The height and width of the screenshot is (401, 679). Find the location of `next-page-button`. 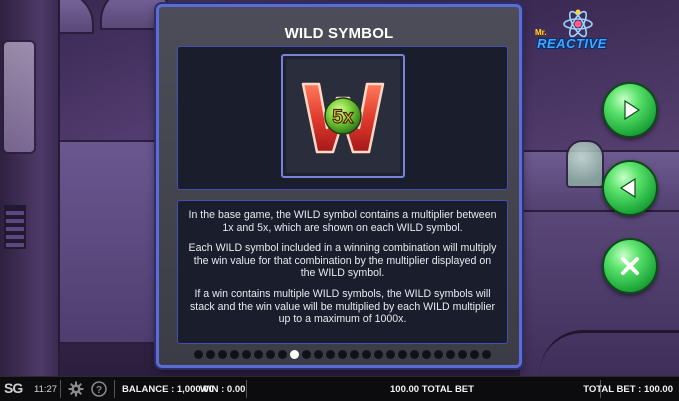

next-page-button is located at coordinates (630, 110).